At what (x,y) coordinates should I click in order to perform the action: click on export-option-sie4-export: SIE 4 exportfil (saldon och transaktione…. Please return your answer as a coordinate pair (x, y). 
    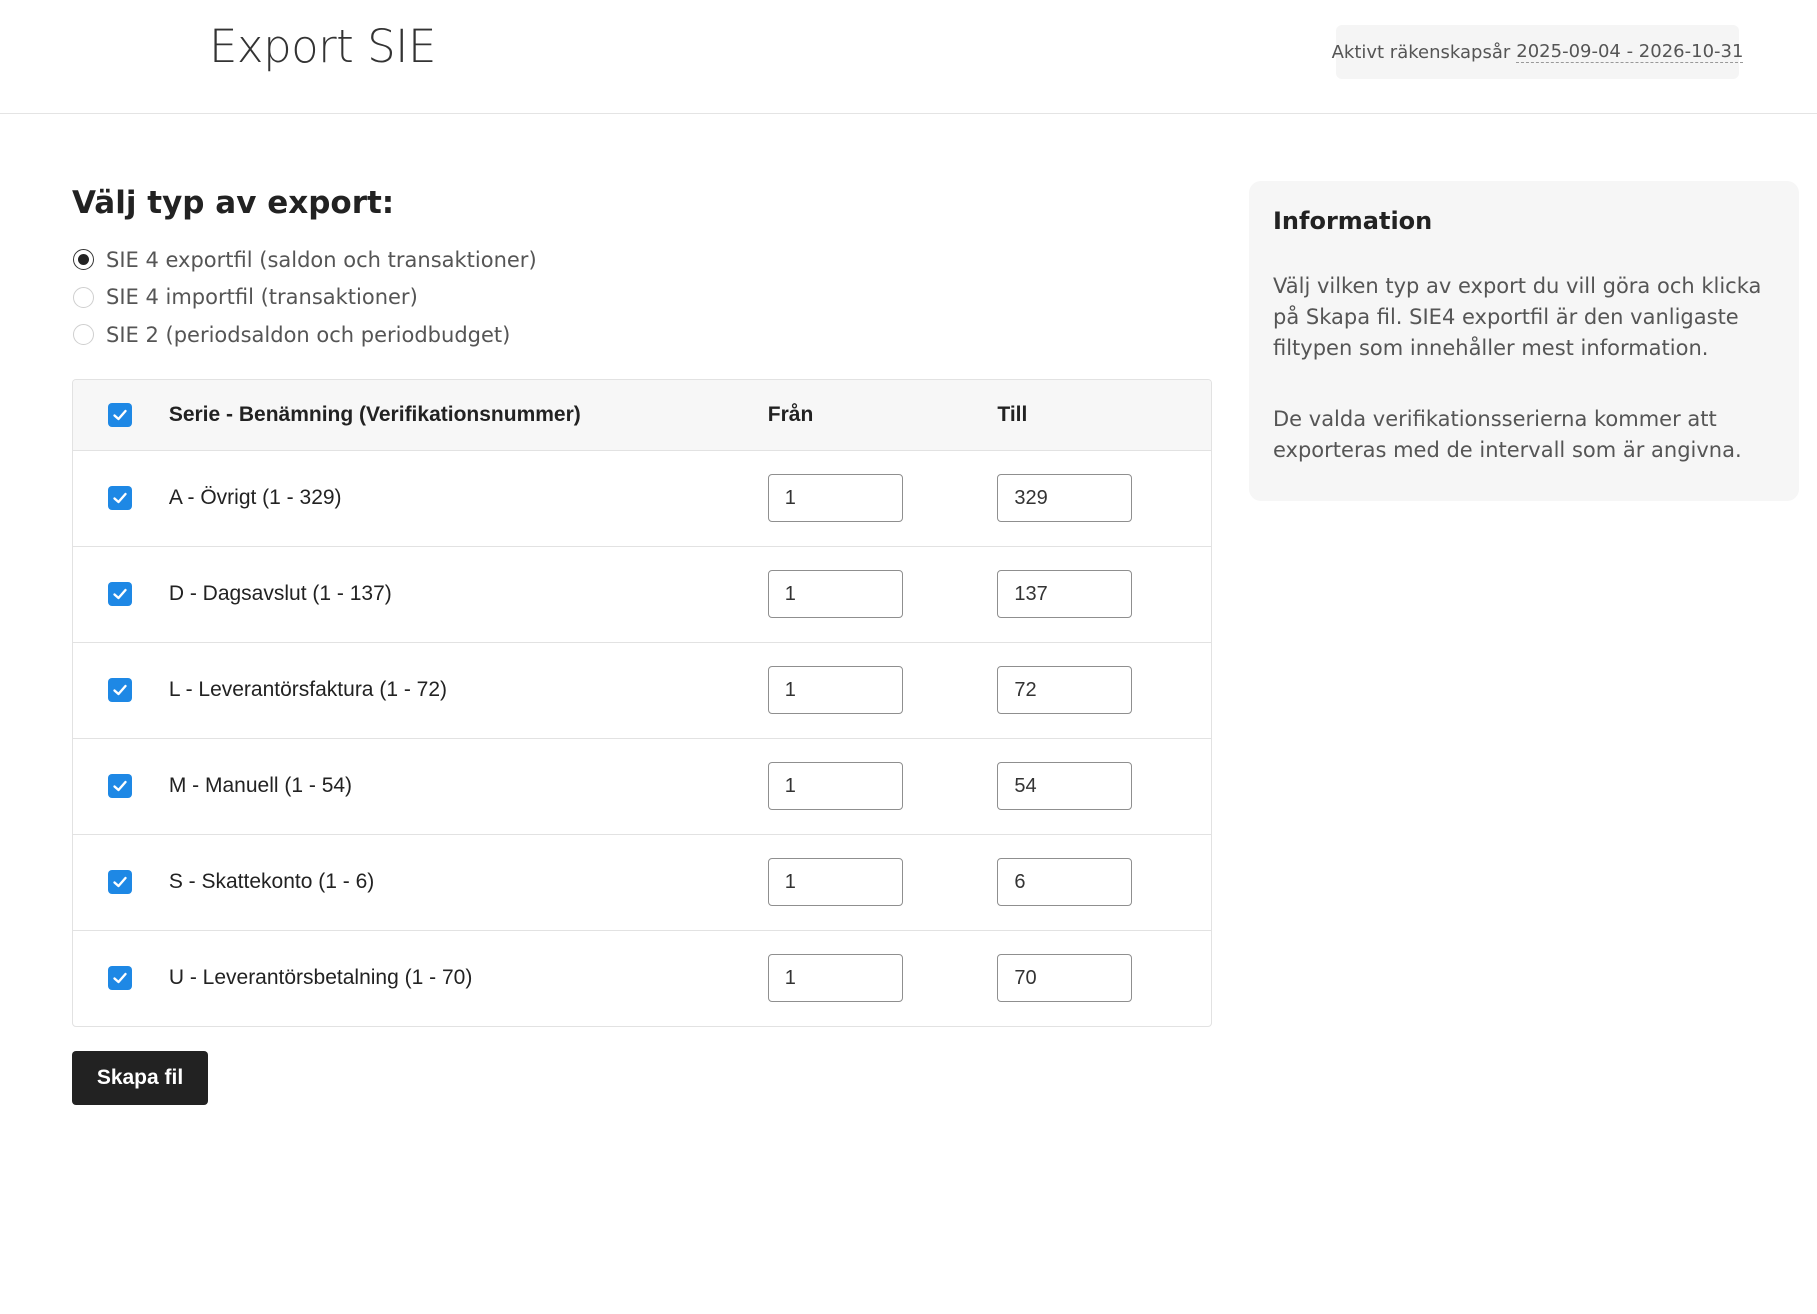
    Looking at the image, I should click on (642, 260).